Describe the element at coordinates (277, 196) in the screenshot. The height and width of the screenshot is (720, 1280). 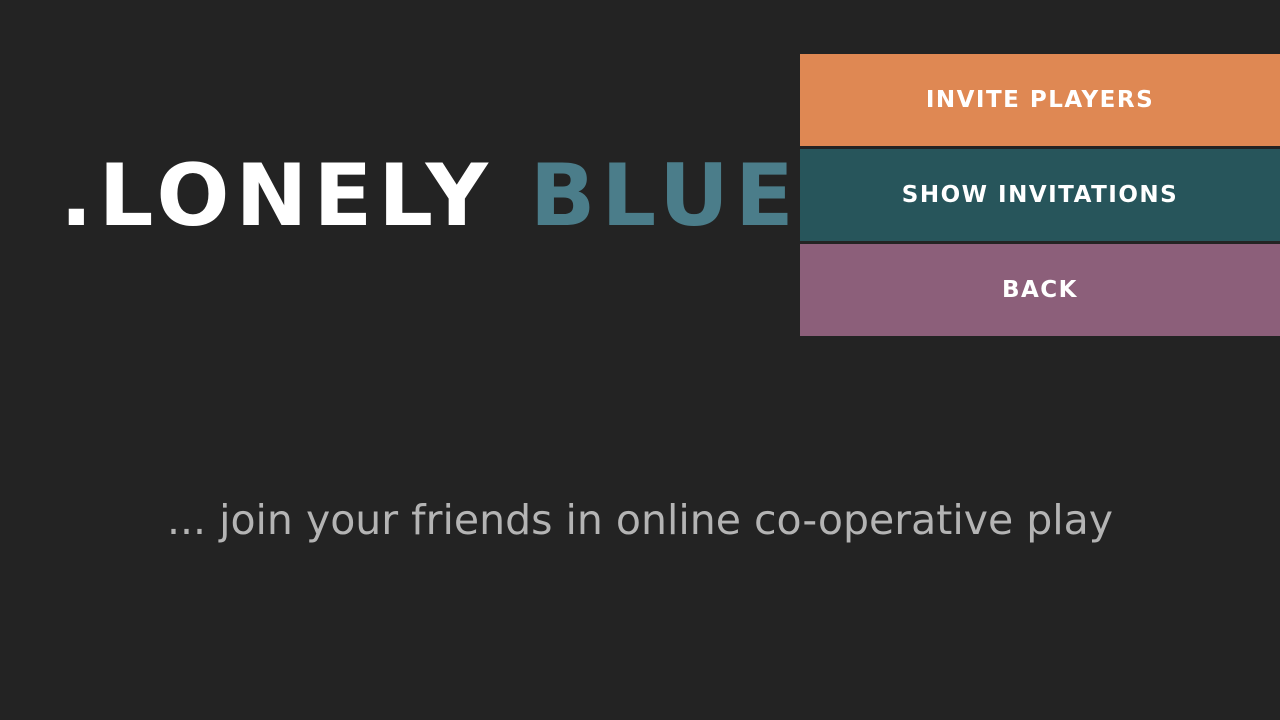
I see `logo-primary-text: .LONELY` at that location.